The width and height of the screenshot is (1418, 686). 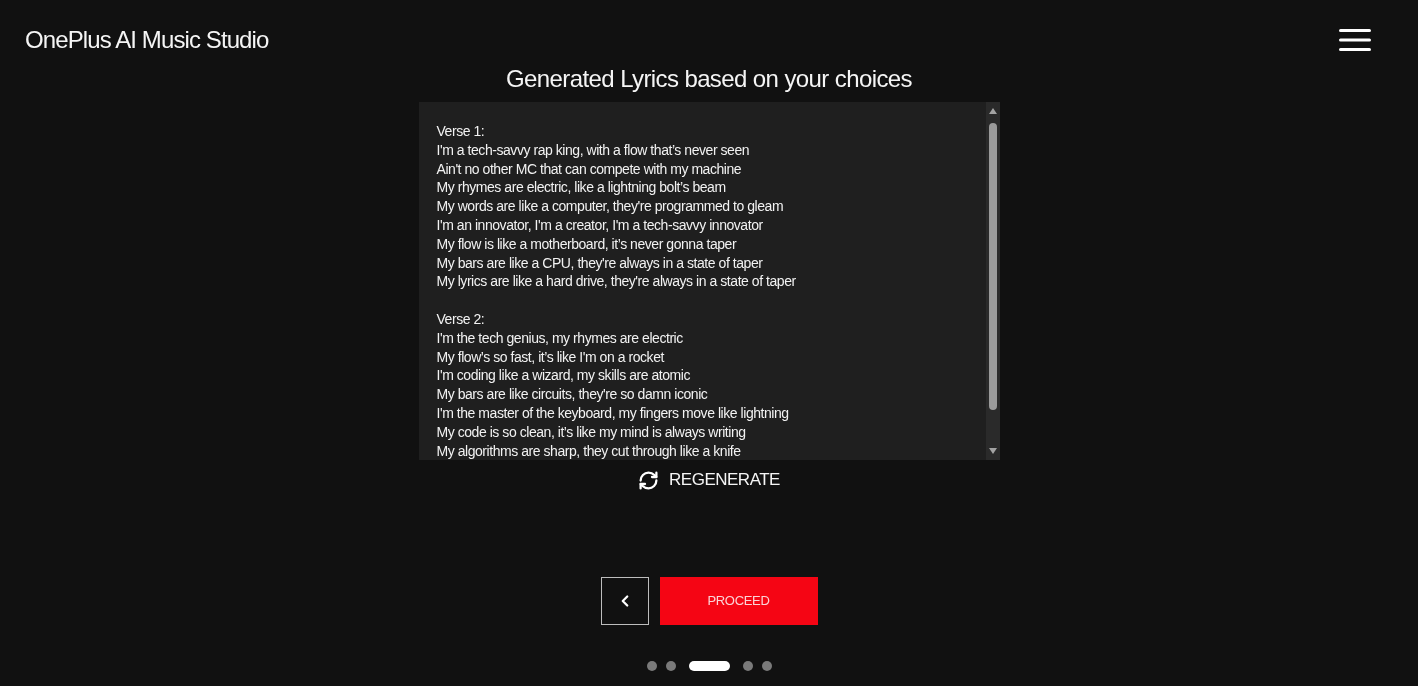 I want to click on menu-button, so click(x=1355, y=40).